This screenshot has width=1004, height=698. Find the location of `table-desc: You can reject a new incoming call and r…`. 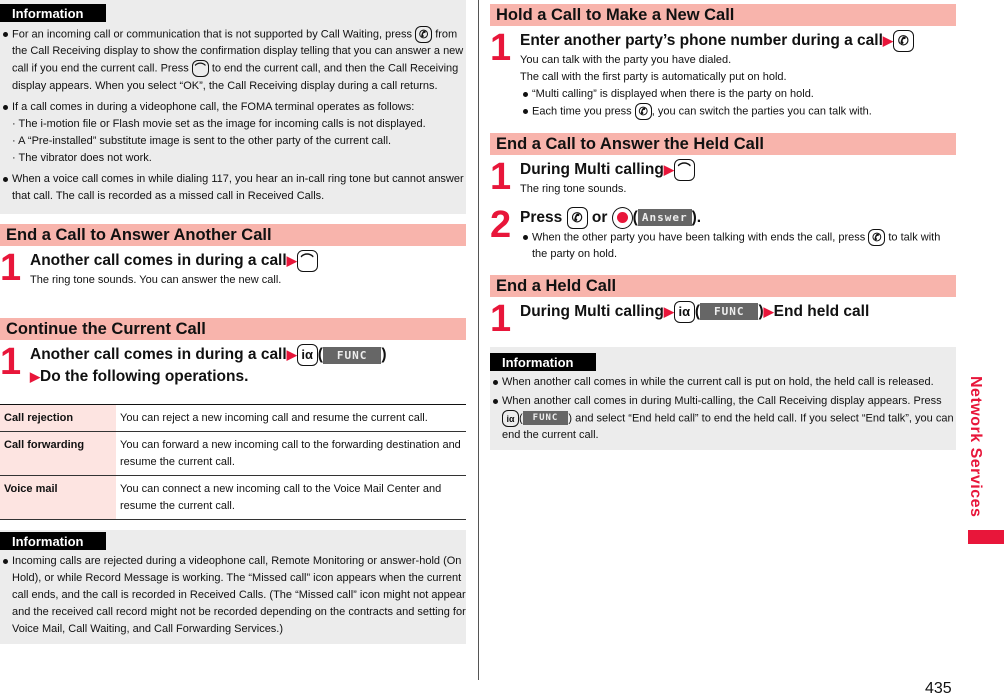

table-desc: You can reject a new incoming call and r… is located at coordinates (291, 418).